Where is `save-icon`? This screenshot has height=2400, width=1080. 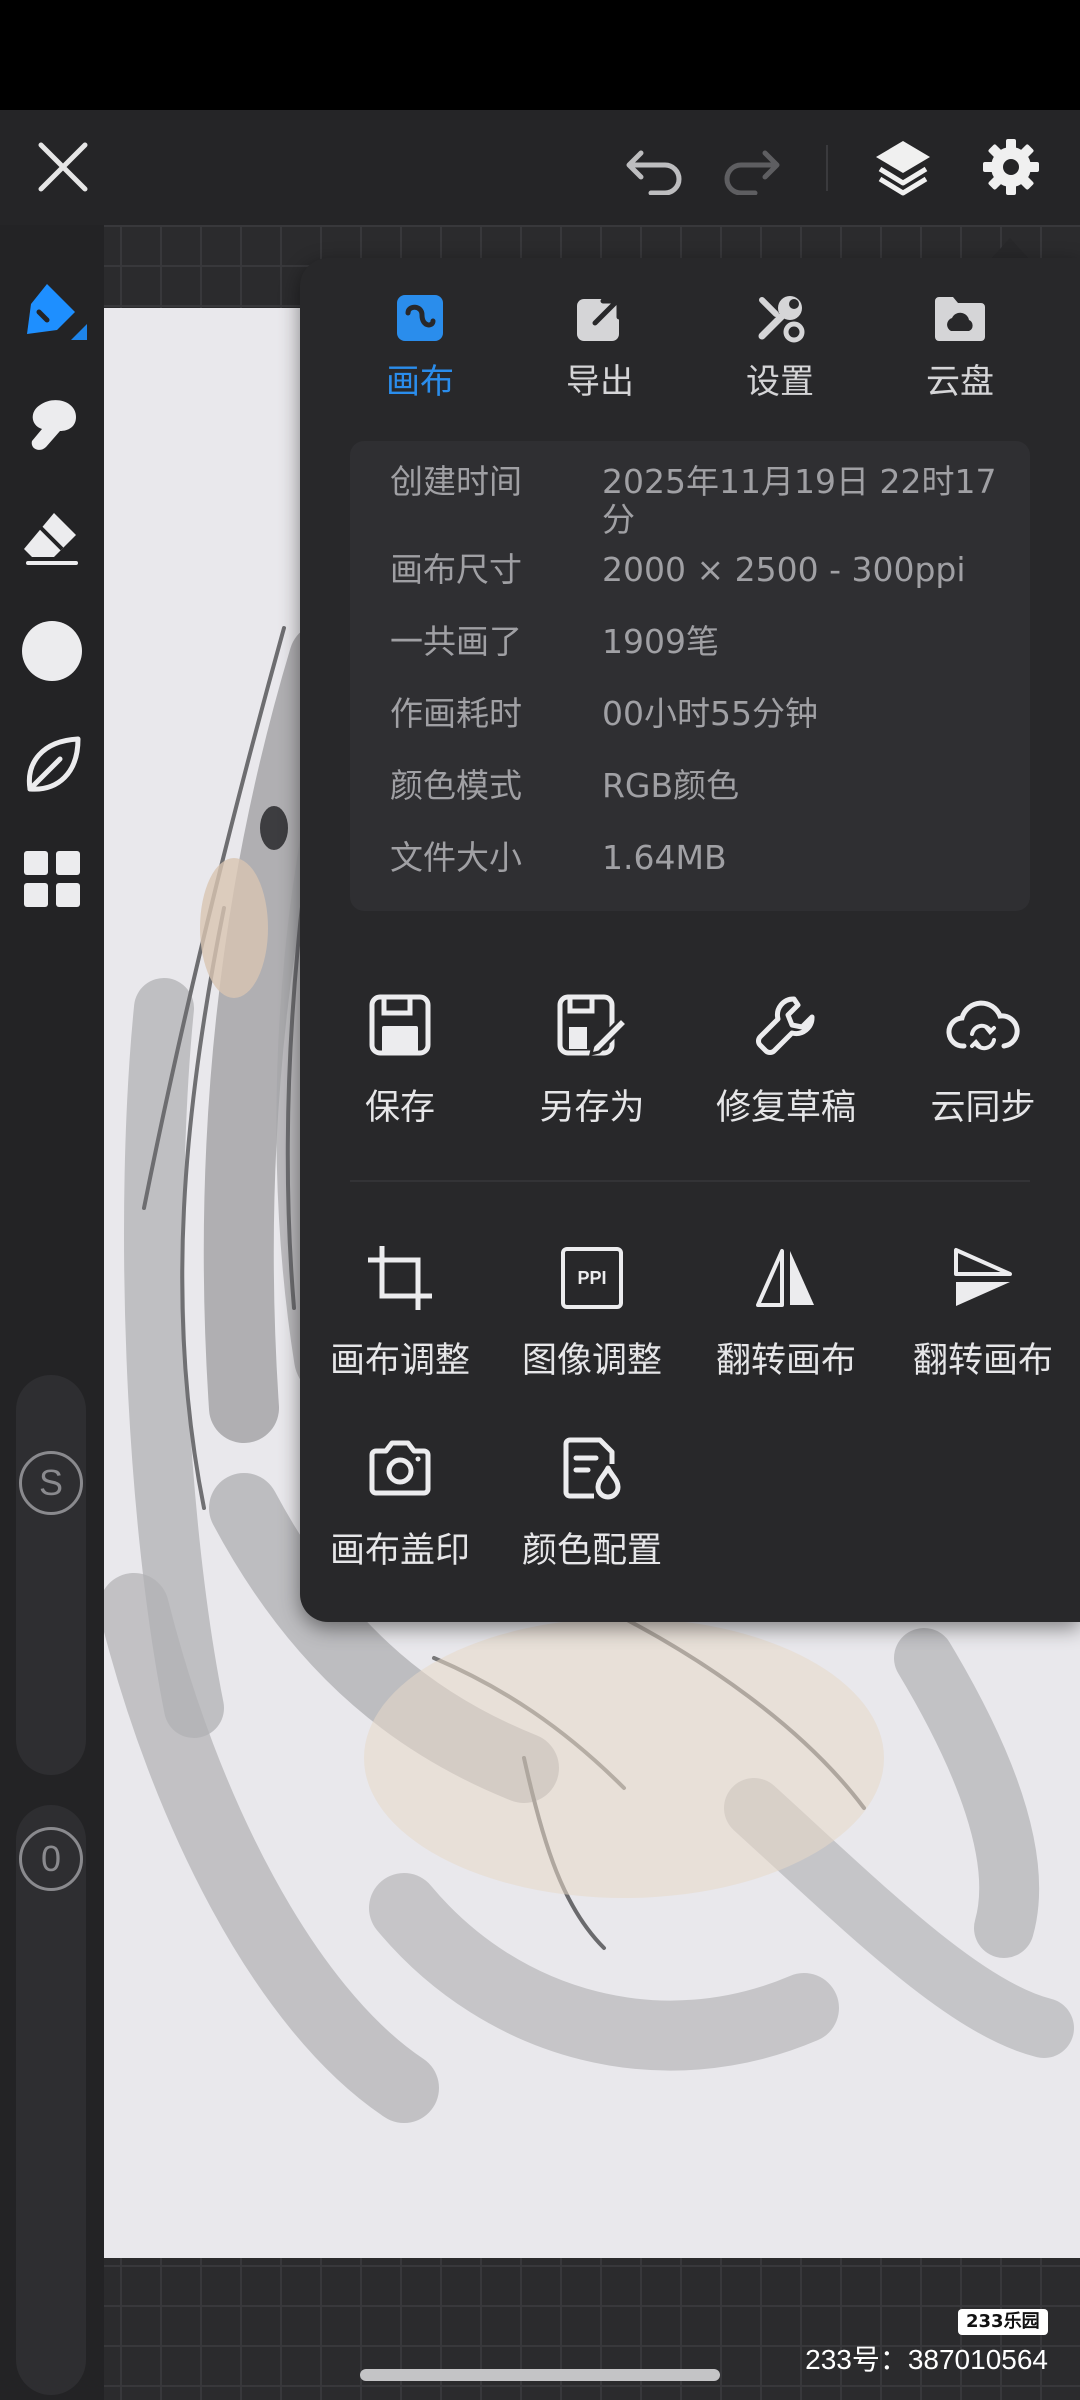 save-icon is located at coordinates (400, 1025).